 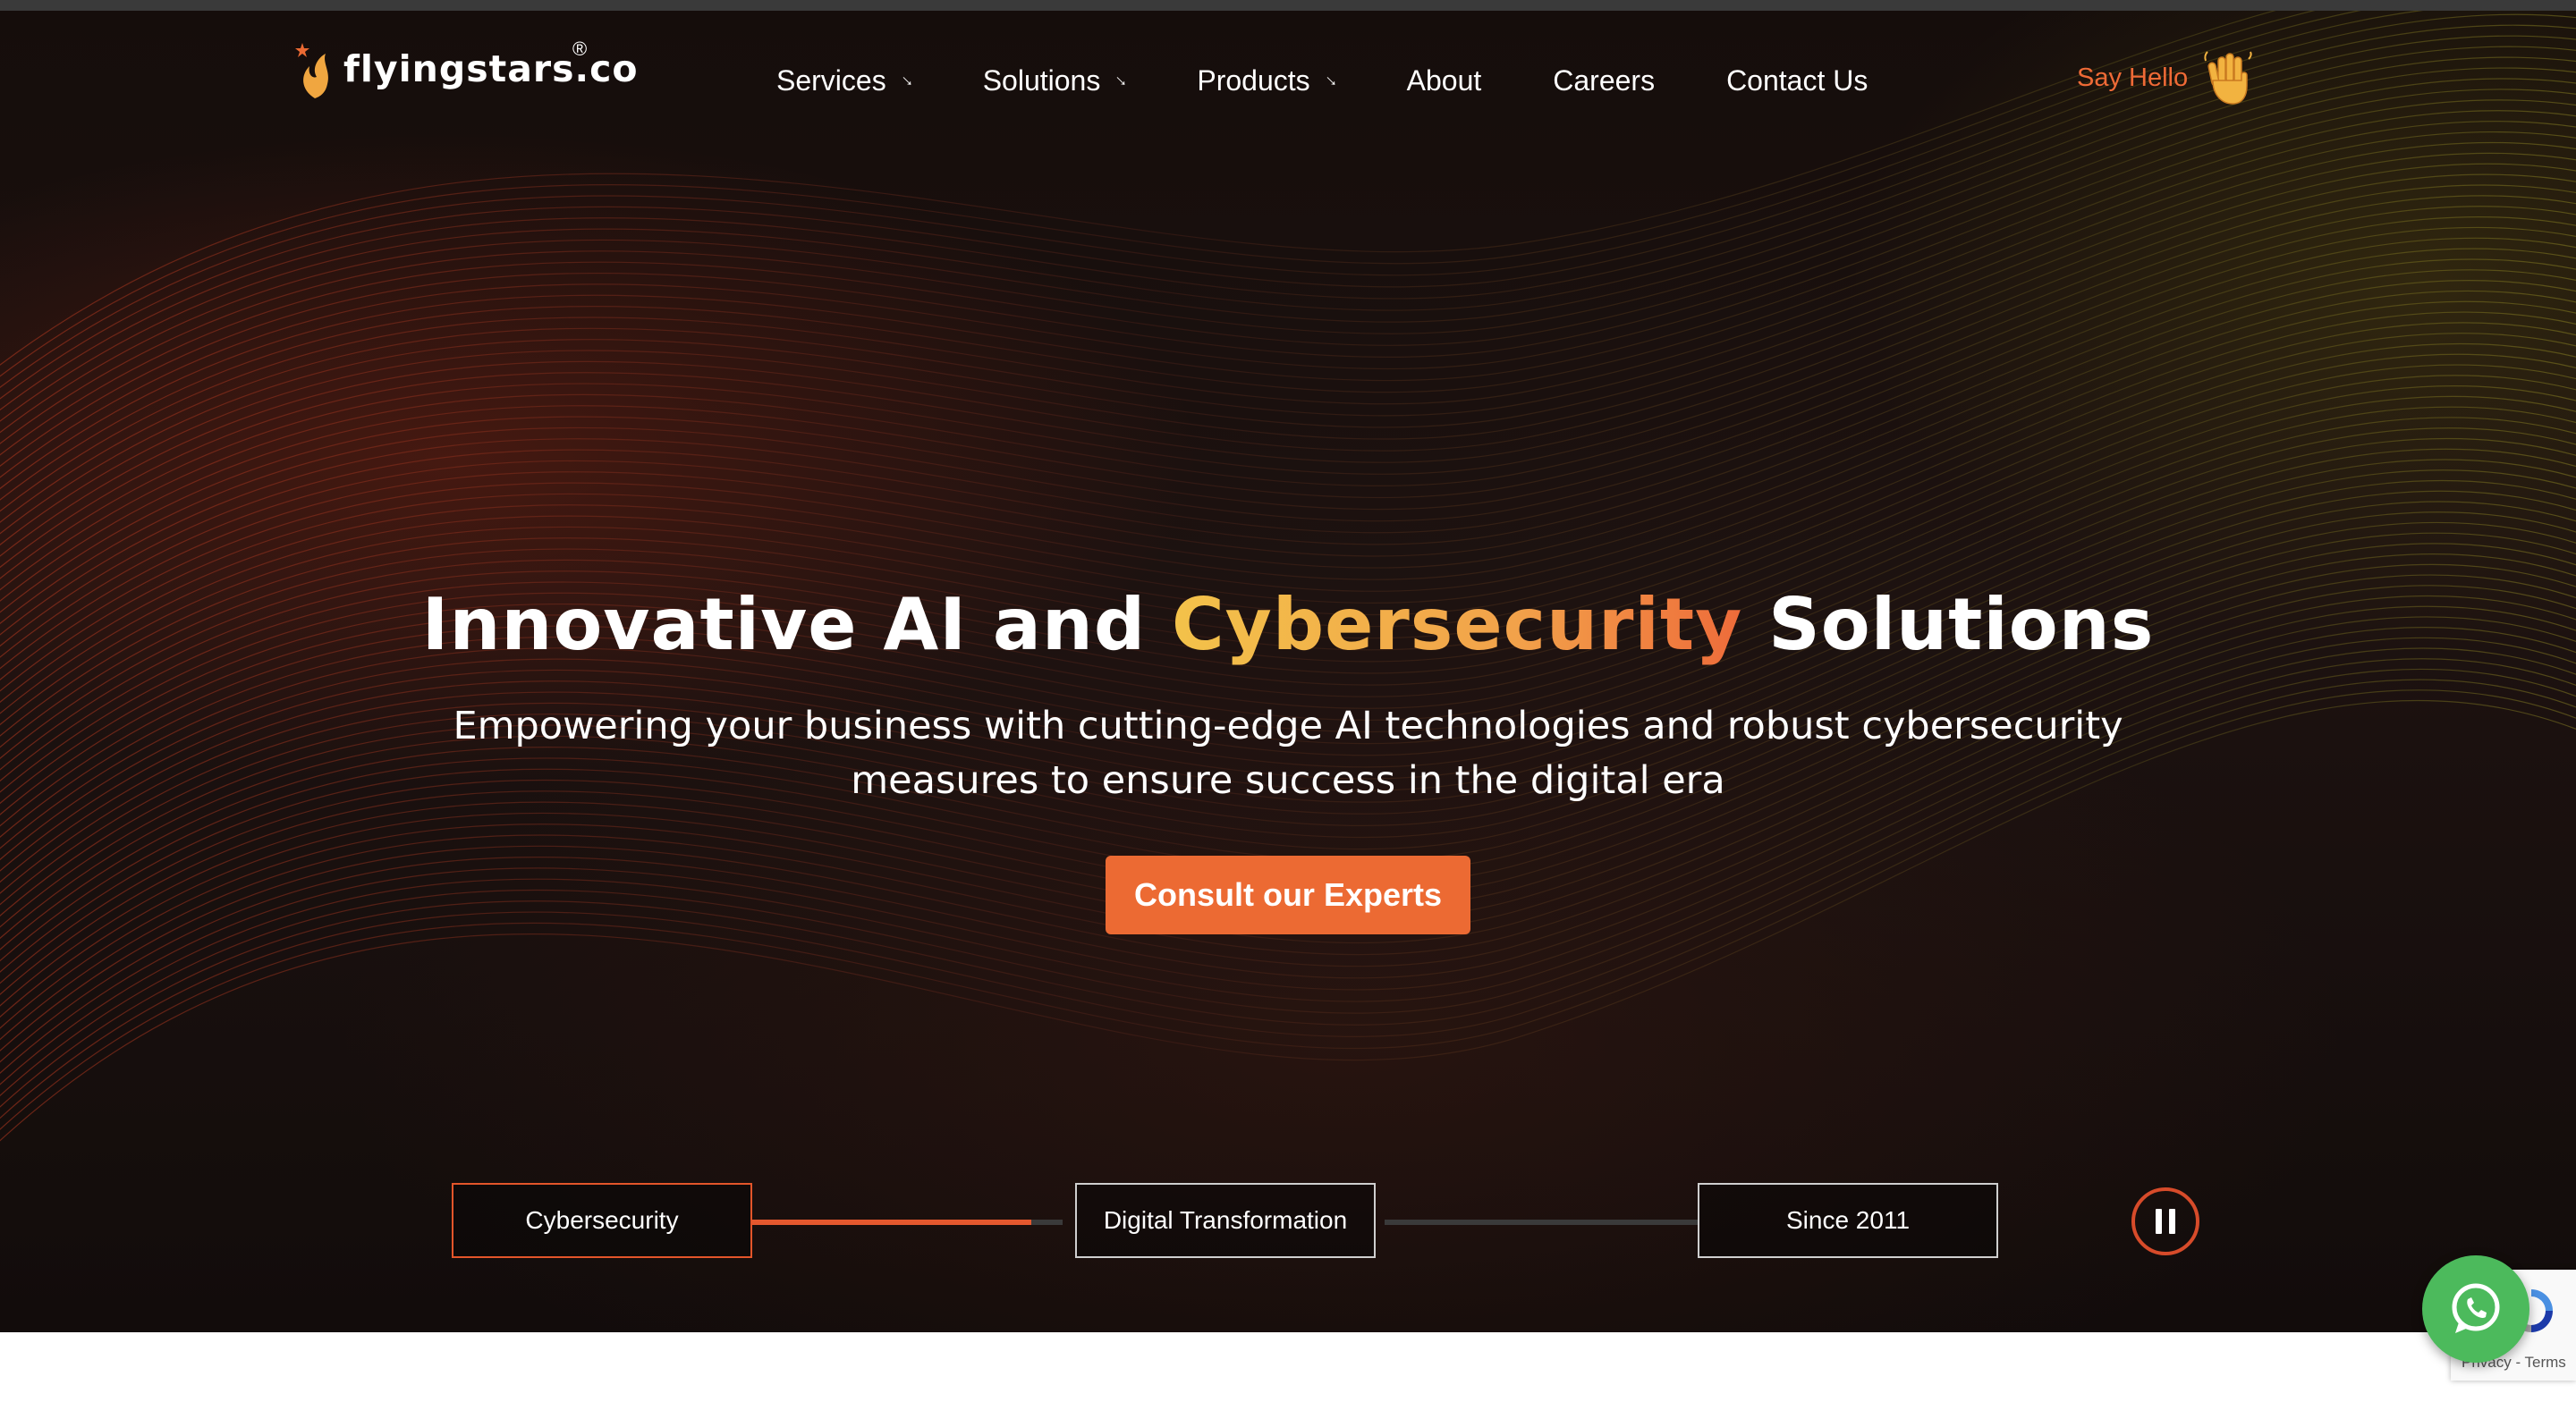 What do you see at coordinates (2165, 1221) in the screenshot?
I see `pause-button` at bounding box center [2165, 1221].